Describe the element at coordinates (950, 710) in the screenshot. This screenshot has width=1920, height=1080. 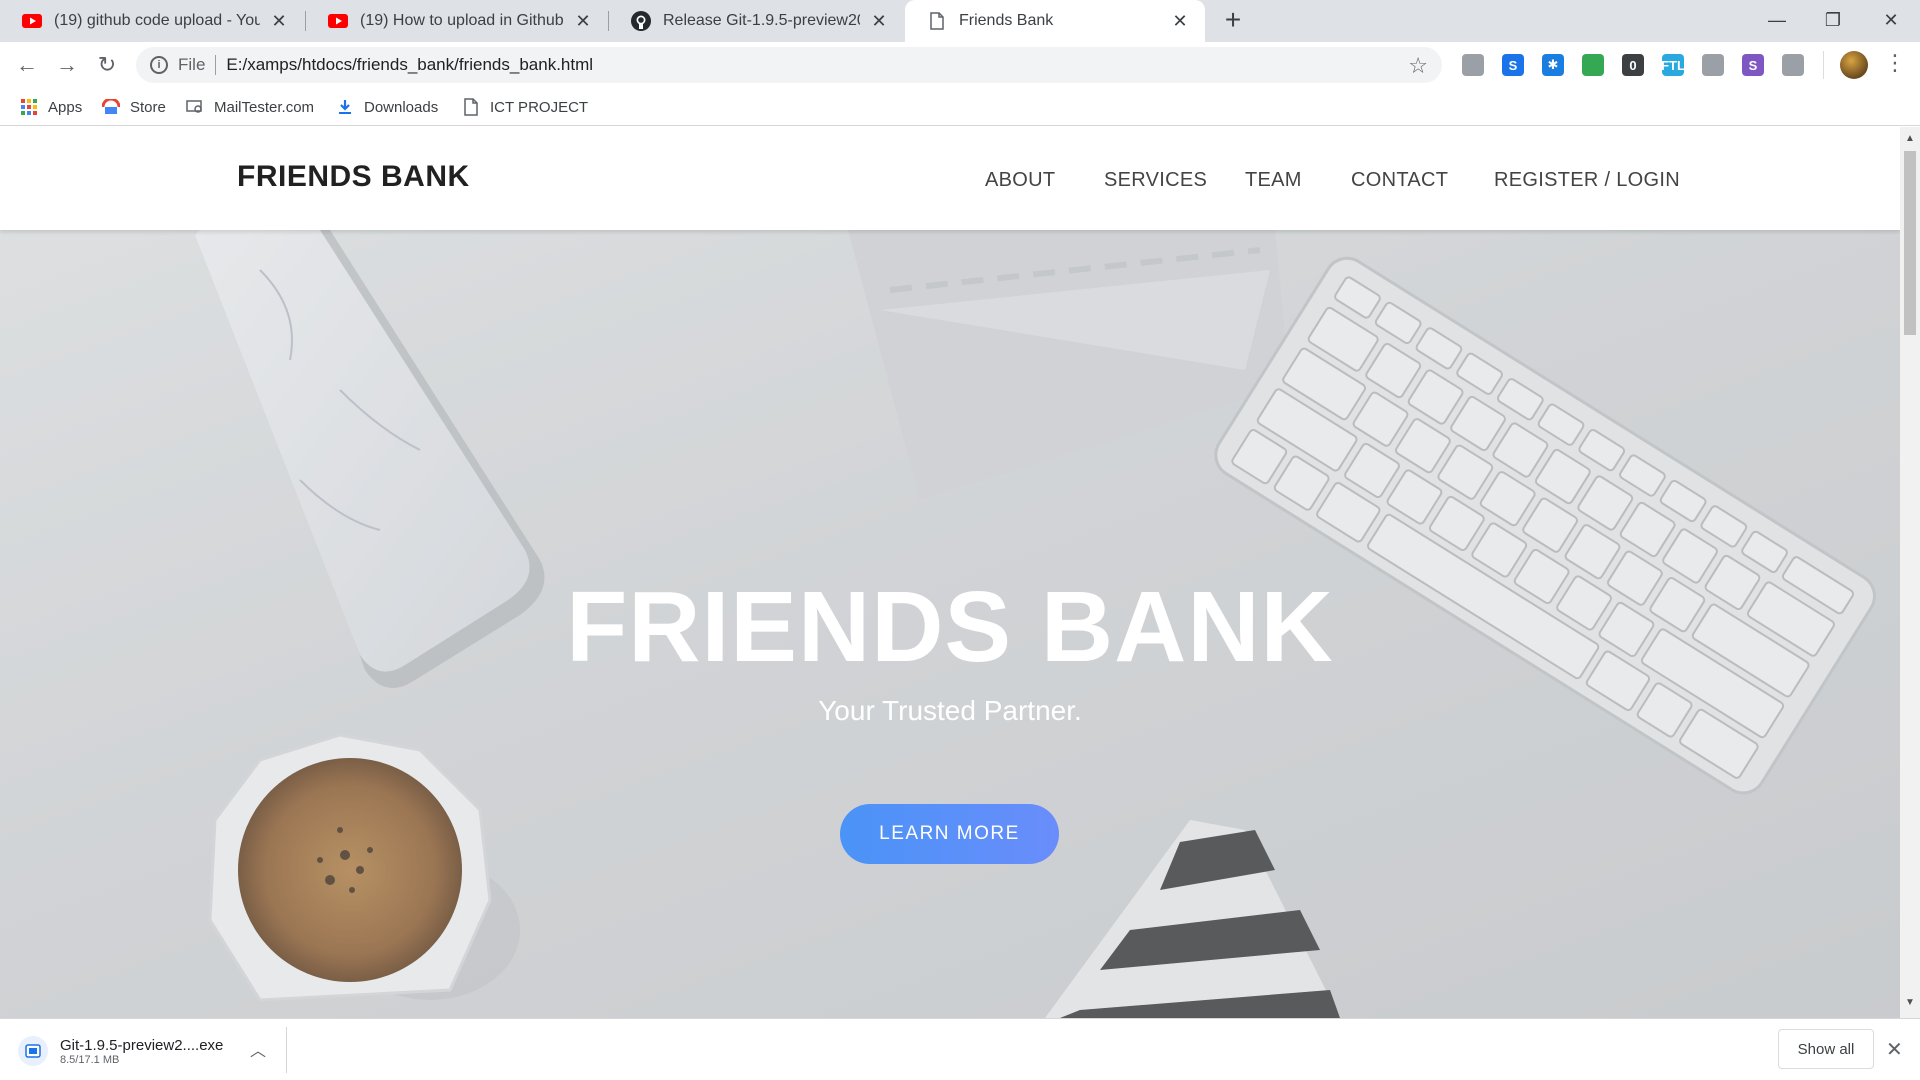
I see `hero-subtitle: Your Trusted Partner.` at that location.